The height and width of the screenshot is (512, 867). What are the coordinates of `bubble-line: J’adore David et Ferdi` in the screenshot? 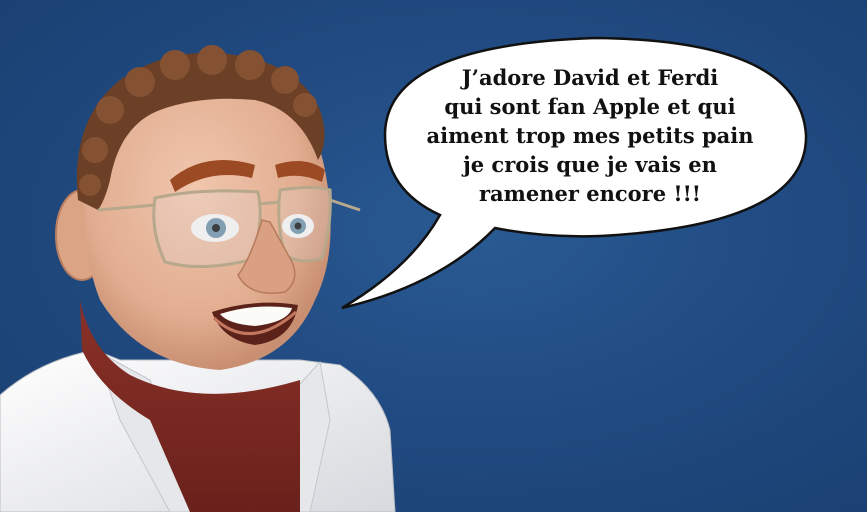 It's located at (590, 77).